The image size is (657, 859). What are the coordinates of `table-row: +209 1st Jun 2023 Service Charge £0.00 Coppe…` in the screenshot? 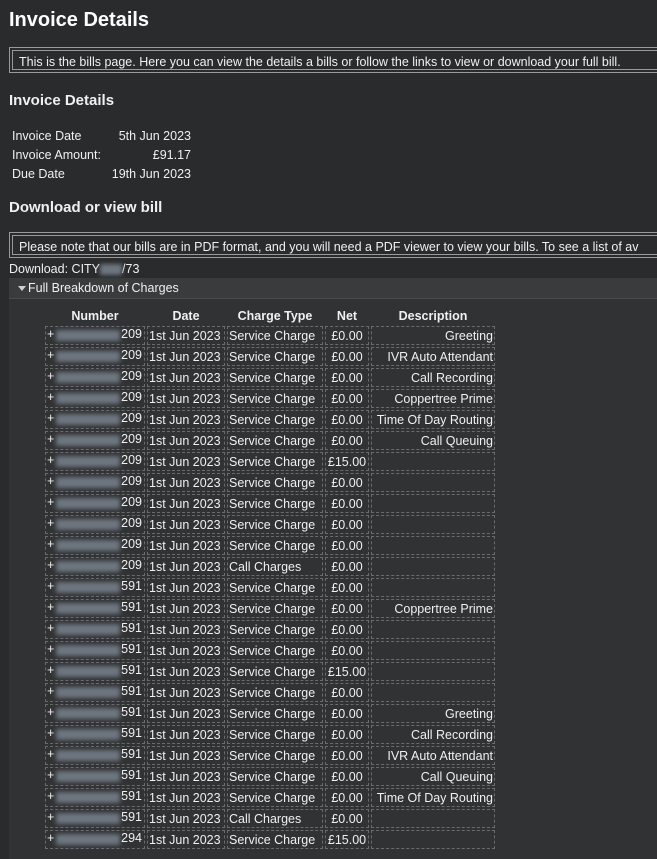 It's located at (270, 398).